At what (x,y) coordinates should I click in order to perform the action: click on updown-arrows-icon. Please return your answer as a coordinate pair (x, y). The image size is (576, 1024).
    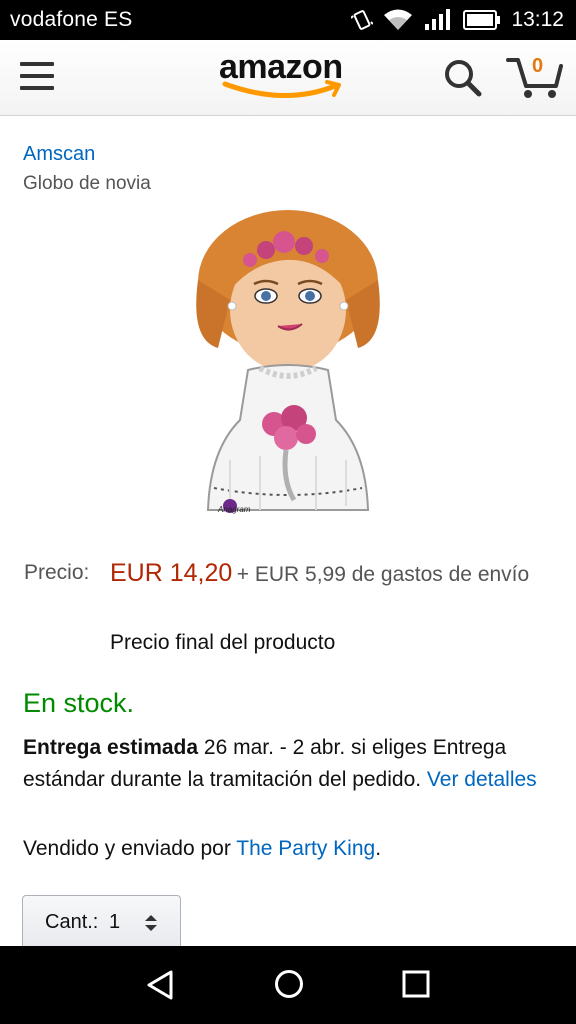
    Looking at the image, I should click on (151, 923).